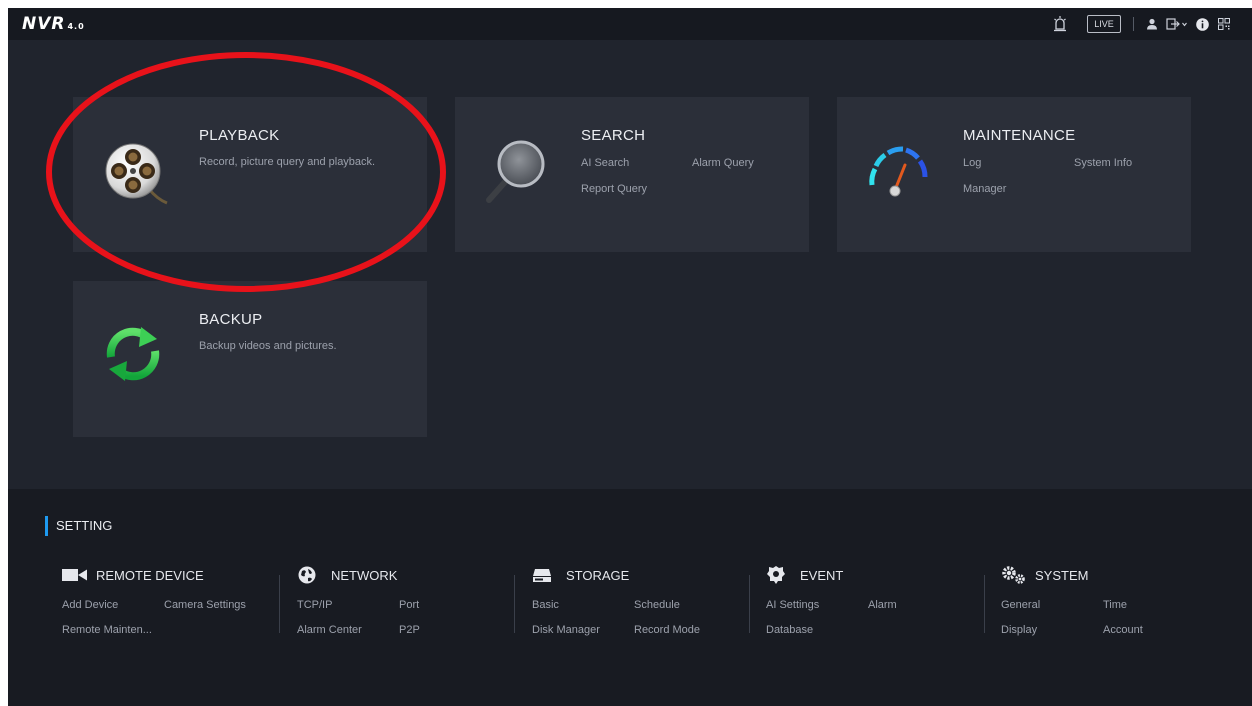 The width and height of the screenshot is (1252, 706). Describe the element at coordinates (984, 189) in the screenshot. I see `manager-link: Manager` at that location.